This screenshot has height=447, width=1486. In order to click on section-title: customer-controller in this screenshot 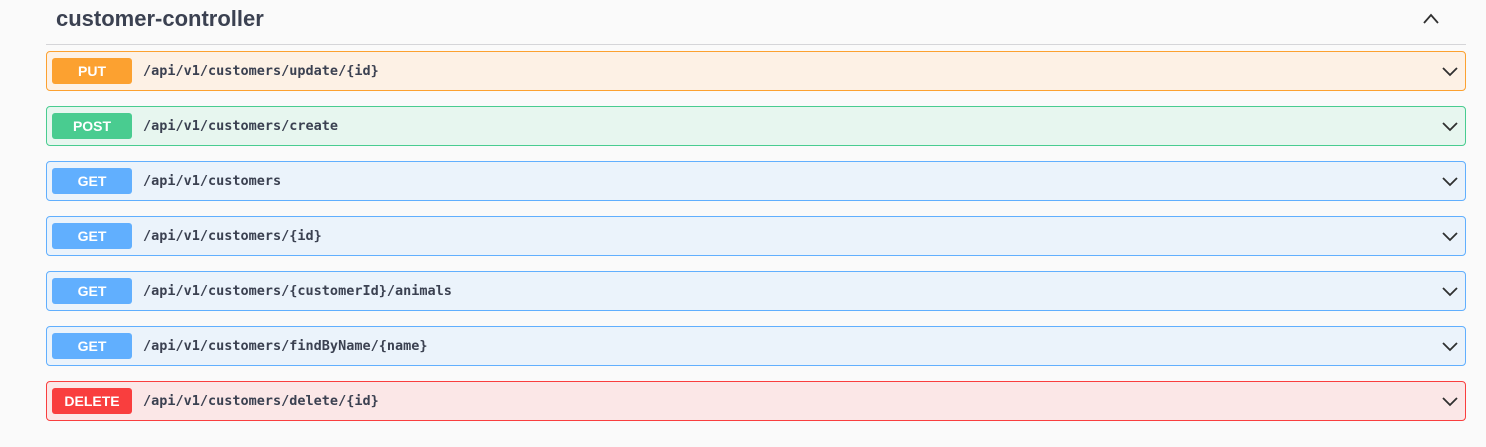, I will do `click(160, 18)`.